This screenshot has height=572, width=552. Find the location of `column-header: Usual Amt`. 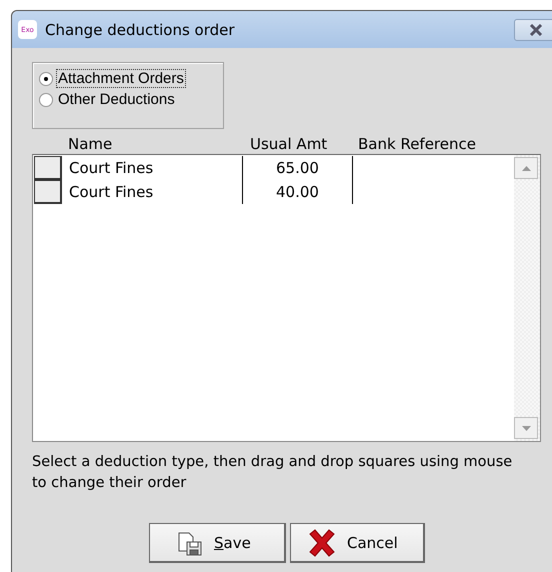

column-header: Usual Amt is located at coordinates (289, 144).